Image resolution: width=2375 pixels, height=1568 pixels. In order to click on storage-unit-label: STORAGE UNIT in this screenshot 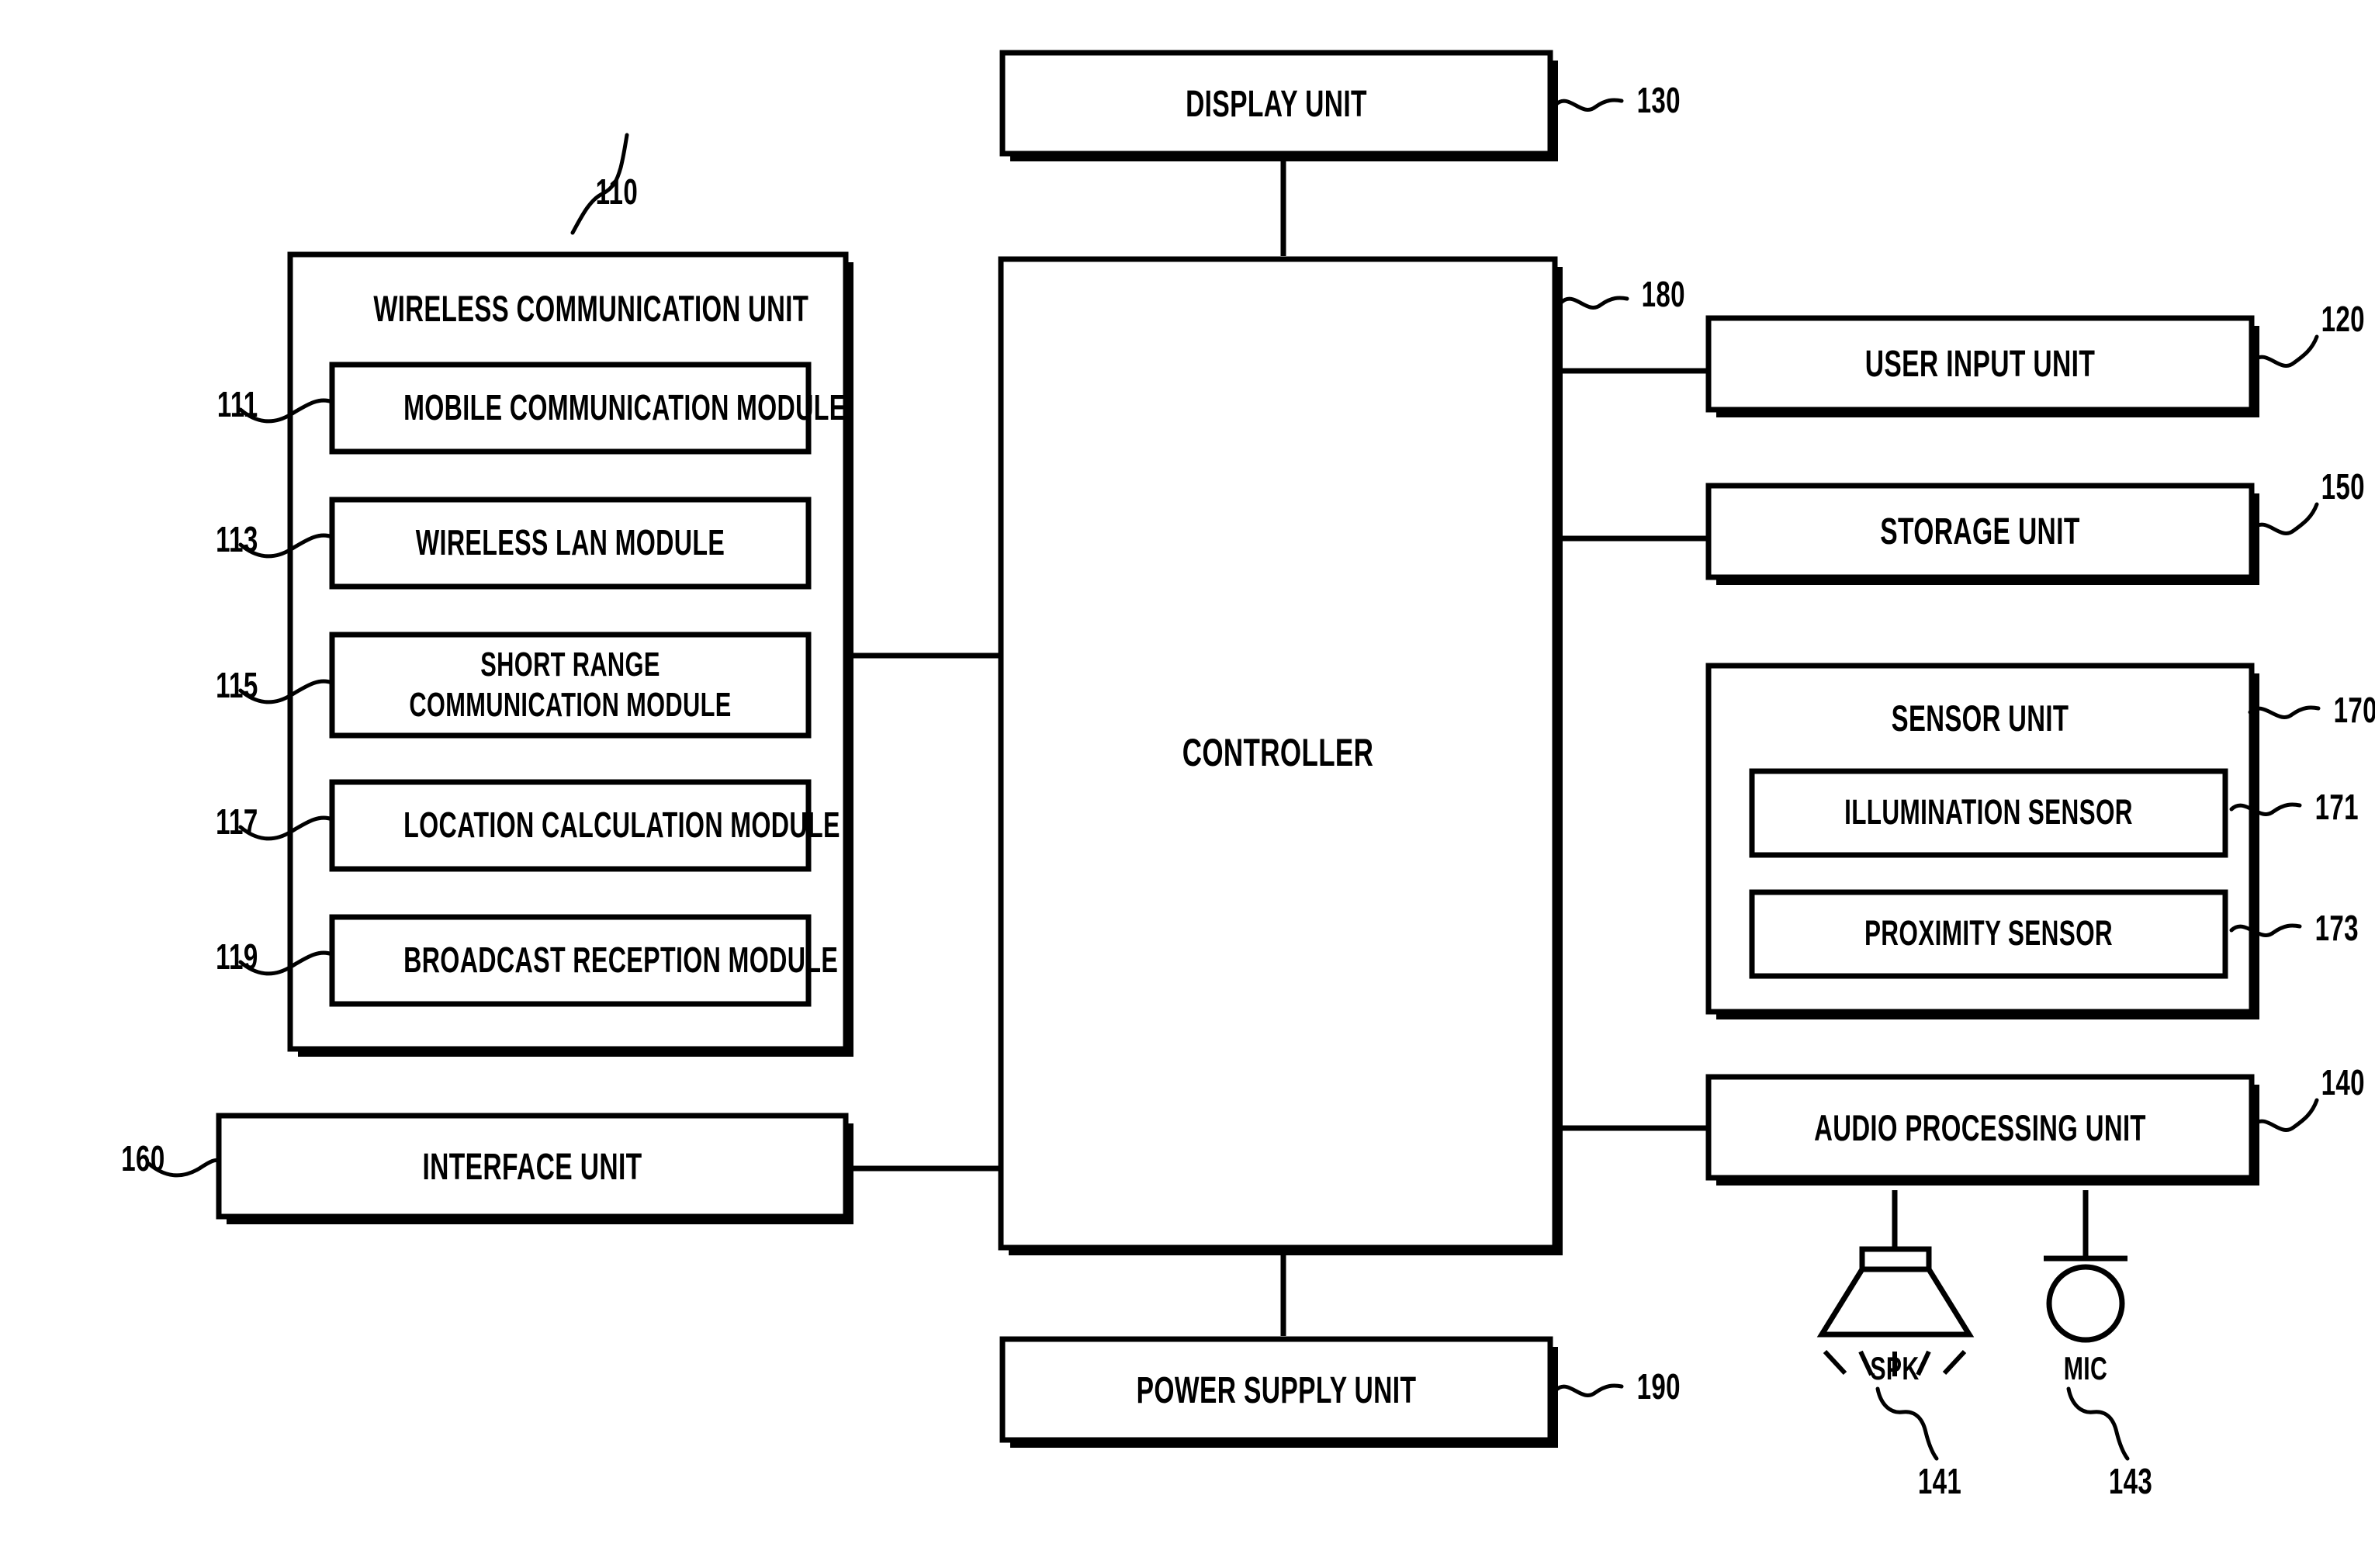, I will do `click(1980, 532)`.